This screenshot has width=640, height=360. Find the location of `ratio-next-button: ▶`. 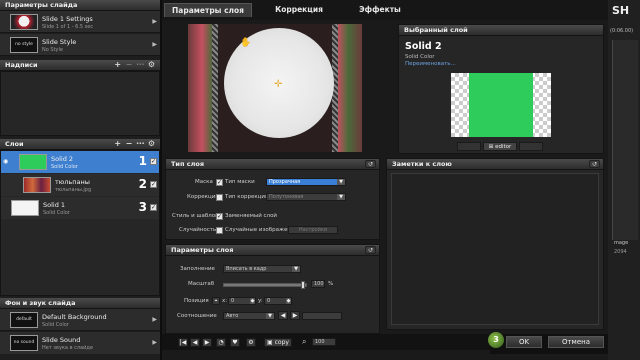

ratio-next-button: ▶ is located at coordinates (295, 315).